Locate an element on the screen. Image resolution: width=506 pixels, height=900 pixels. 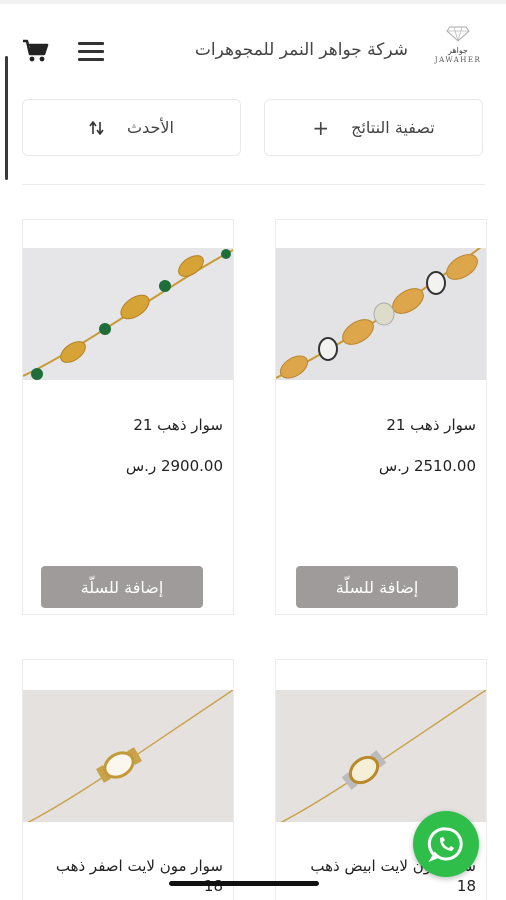
plus-icon: + is located at coordinates (321, 127).